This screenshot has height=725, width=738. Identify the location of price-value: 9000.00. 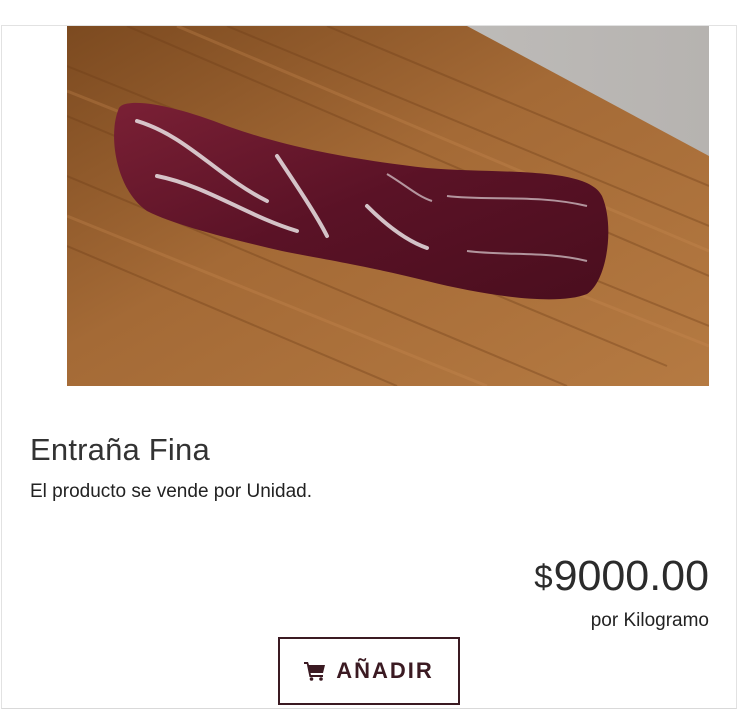
(631, 576).